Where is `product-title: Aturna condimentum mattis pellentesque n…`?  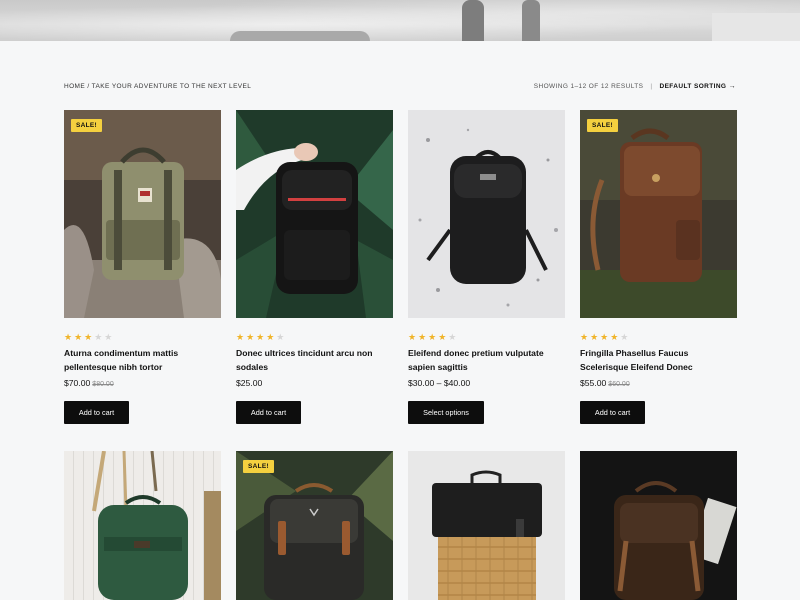
product-title: Aturna condimentum mattis pellentesque n… is located at coordinates (142, 360).